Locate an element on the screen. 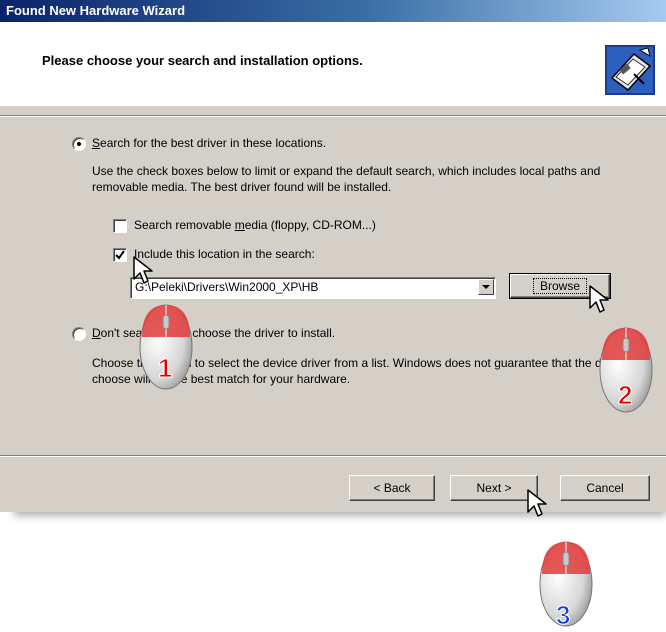 The image size is (666, 632). browse-button-label: Browse is located at coordinates (559, 286).